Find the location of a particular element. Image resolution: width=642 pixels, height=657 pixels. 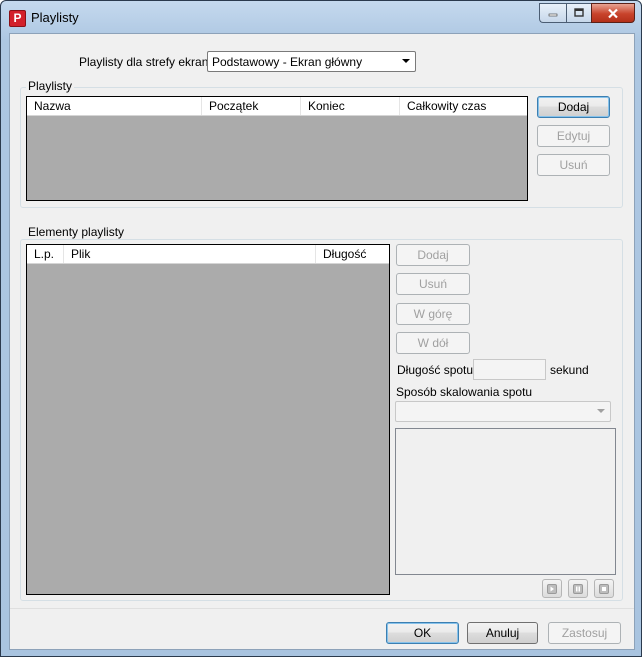

apply-button: Zastosuj is located at coordinates (584, 633).